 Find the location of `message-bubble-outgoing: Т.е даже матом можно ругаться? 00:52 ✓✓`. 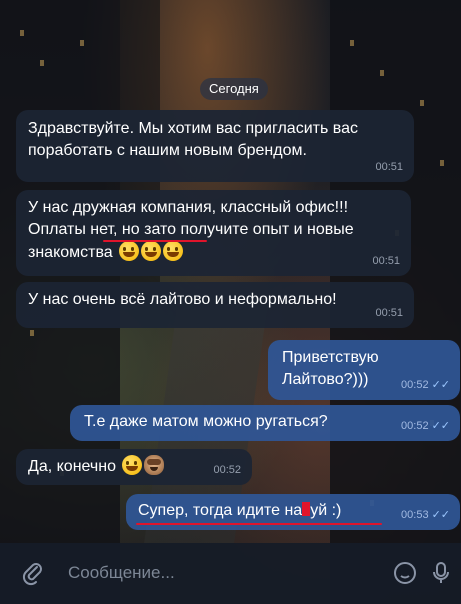

message-bubble-outgoing: Т.е даже матом можно ругаться? 00:52 ✓✓ is located at coordinates (265, 423).